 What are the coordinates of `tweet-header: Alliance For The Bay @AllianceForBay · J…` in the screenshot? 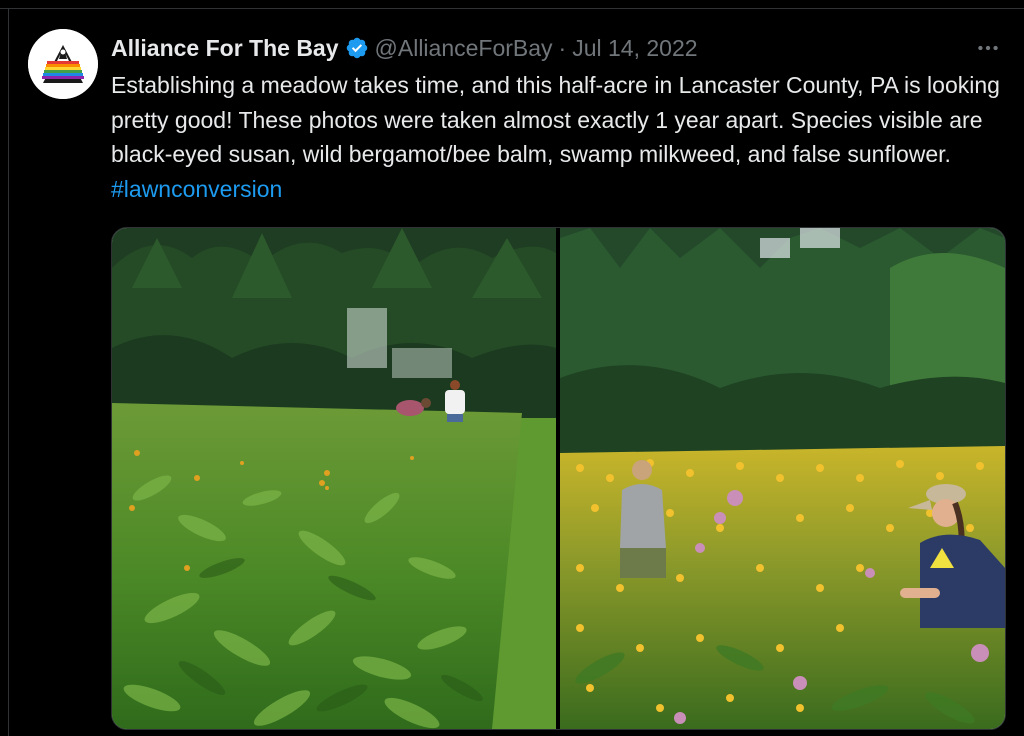 It's located at (404, 48).